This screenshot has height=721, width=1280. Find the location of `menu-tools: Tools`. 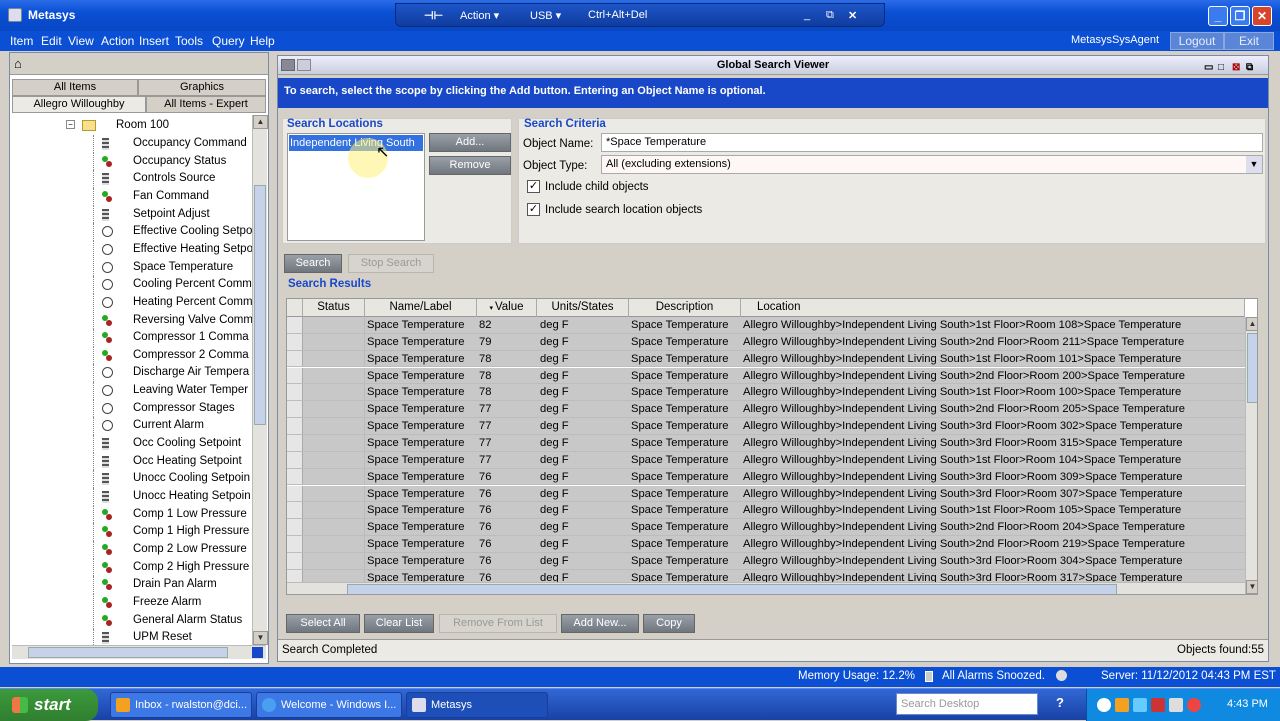

menu-tools: Tools is located at coordinates (189, 41).